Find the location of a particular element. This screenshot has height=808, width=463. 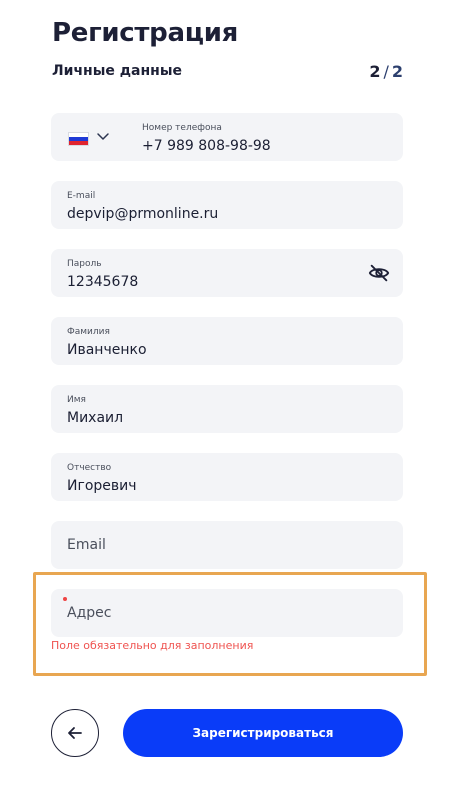

email-value: depvip@prmonline.ru is located at coordinates (142, 214).